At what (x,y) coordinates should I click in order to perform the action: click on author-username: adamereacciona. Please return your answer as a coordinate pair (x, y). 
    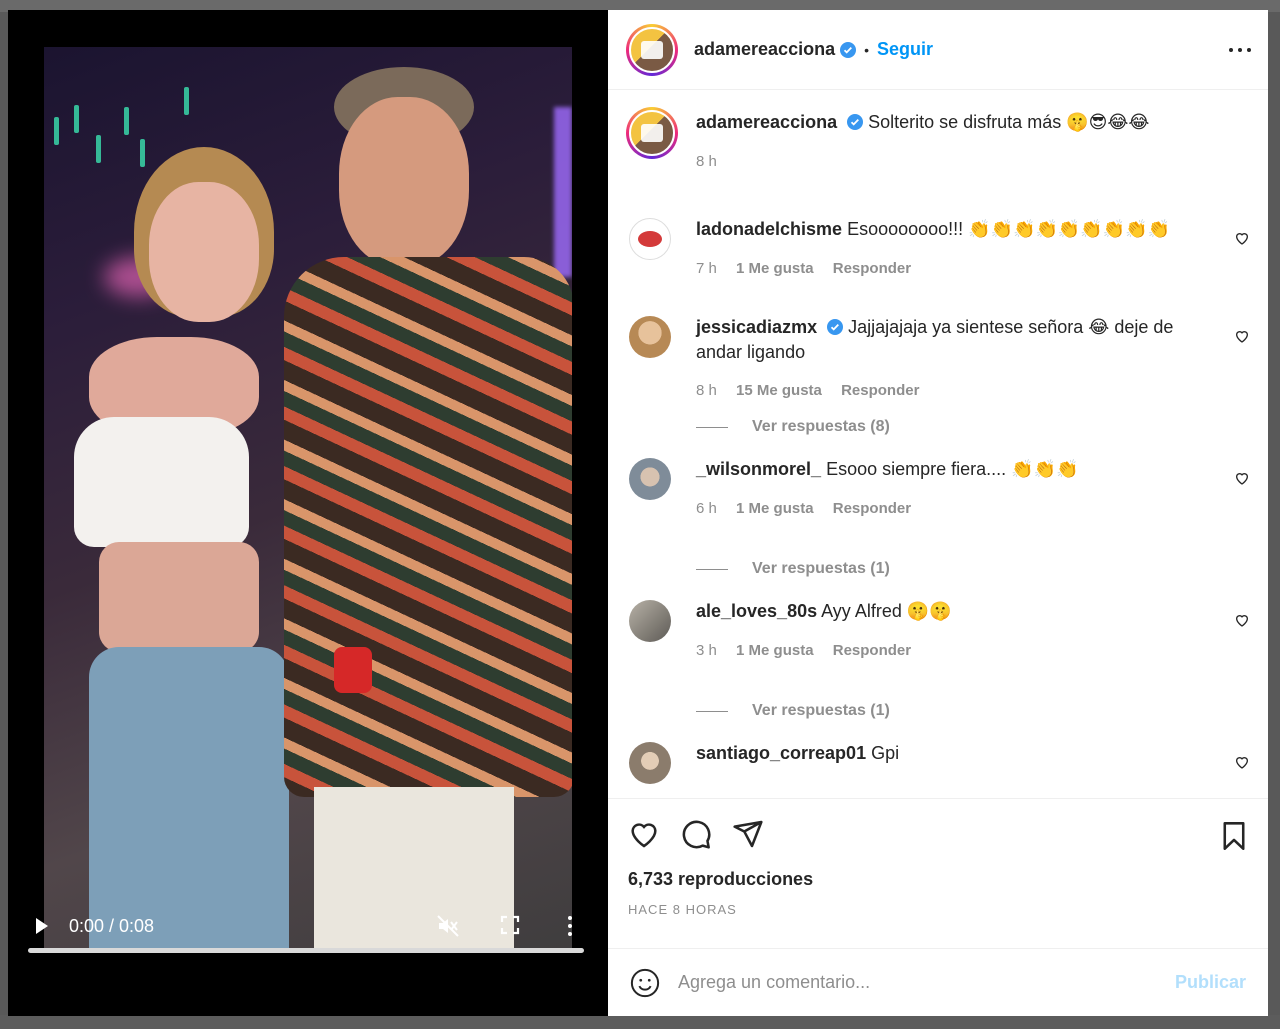
    Looking at the image, I should click on (764, 49).